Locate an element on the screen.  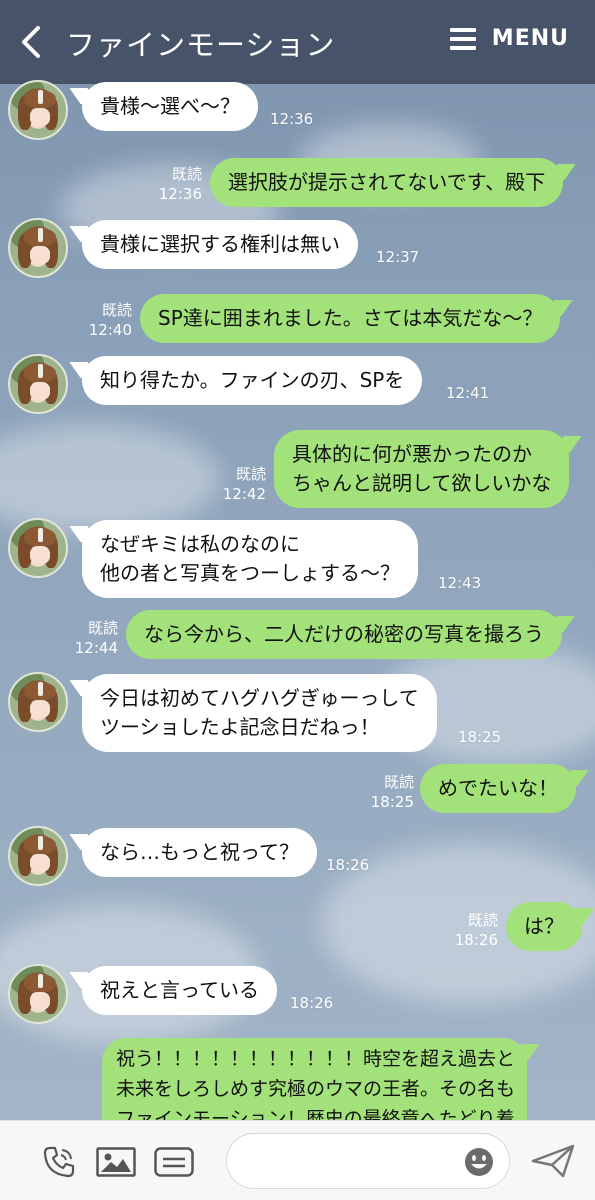
message-bubble-incoming: 祝えと言っている is located at coordinates (179, 990).